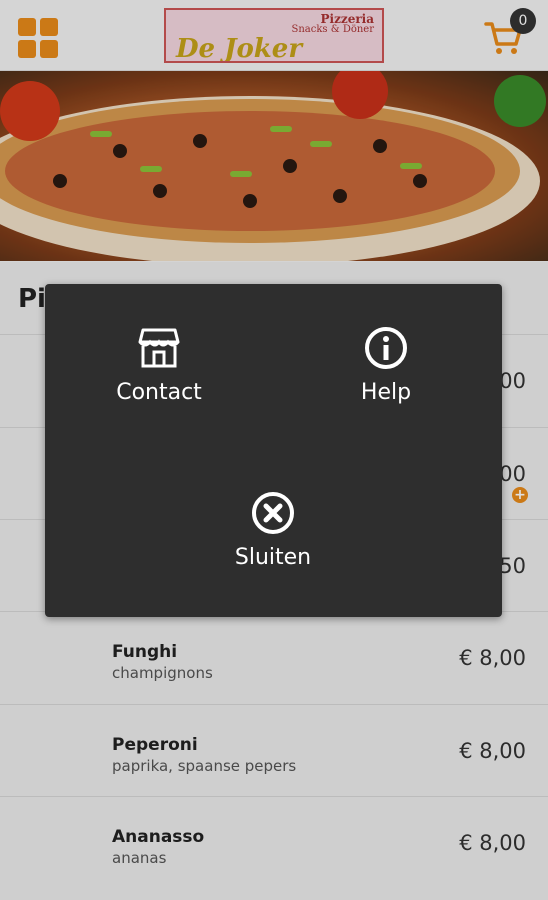  What do you see at coordinates (386, 348) in the screenshot?
I see `info-icon` at bounding box center [386, 348].